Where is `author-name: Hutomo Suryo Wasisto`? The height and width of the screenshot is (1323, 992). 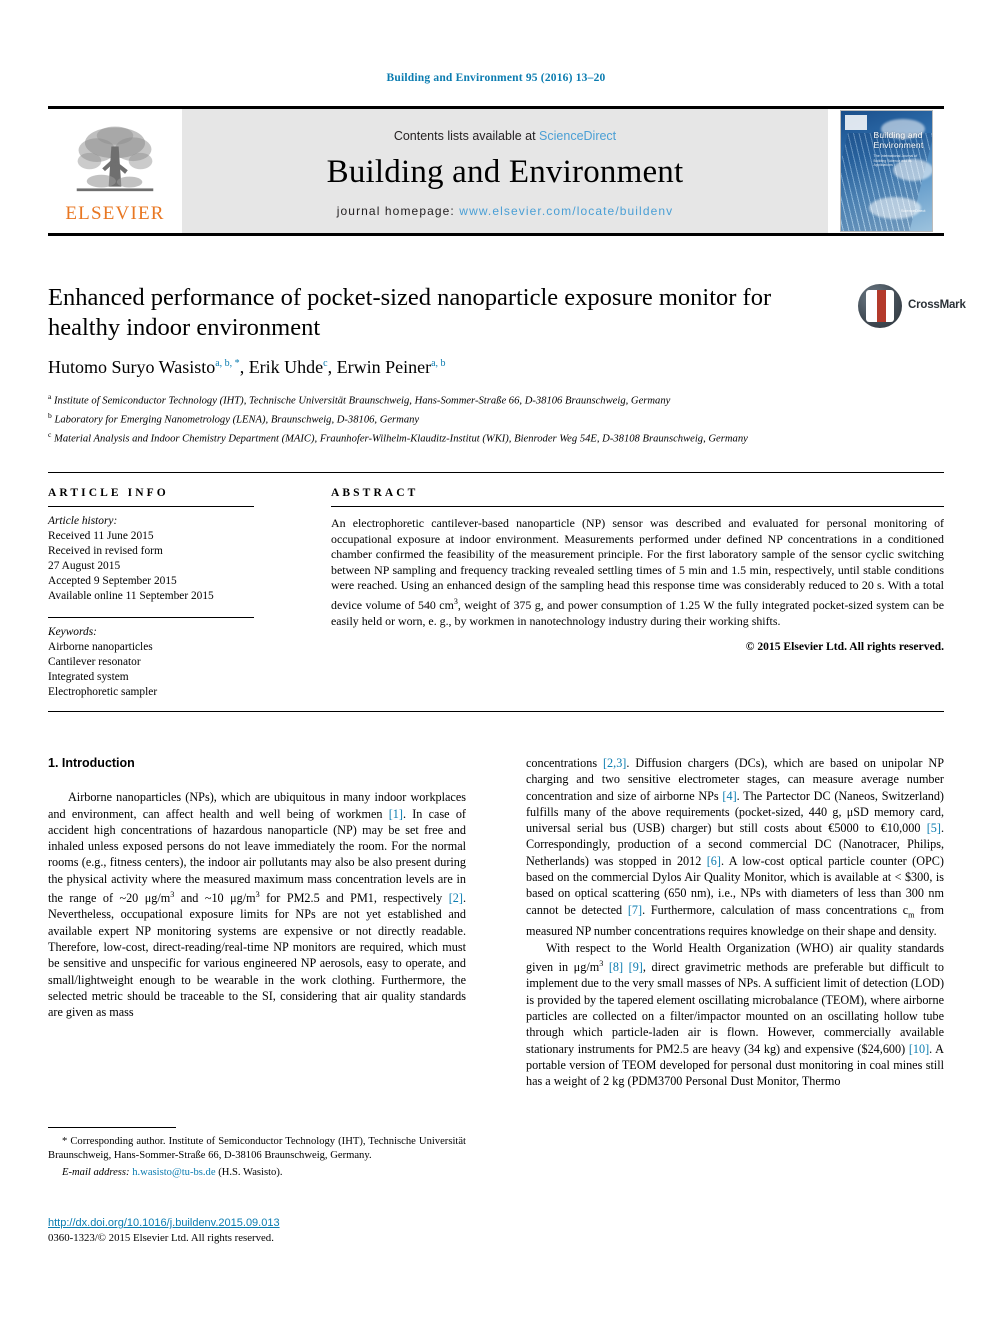 author-name: Hutomo Suryo Wasisto is located at coordinates (132, 367).